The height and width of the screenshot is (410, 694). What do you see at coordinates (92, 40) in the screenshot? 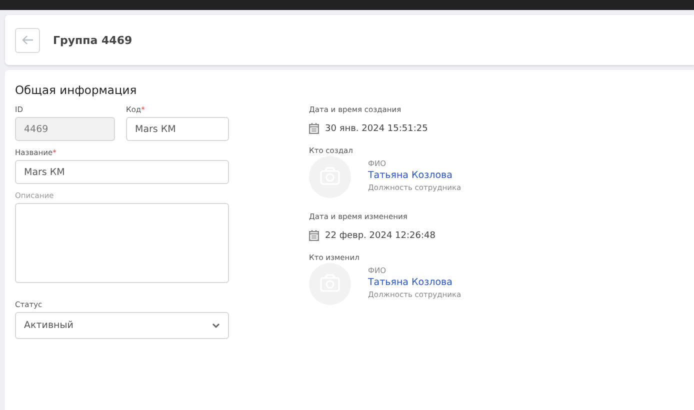
I see `page-title: Группа 4469` at bounding box center [92, 40].